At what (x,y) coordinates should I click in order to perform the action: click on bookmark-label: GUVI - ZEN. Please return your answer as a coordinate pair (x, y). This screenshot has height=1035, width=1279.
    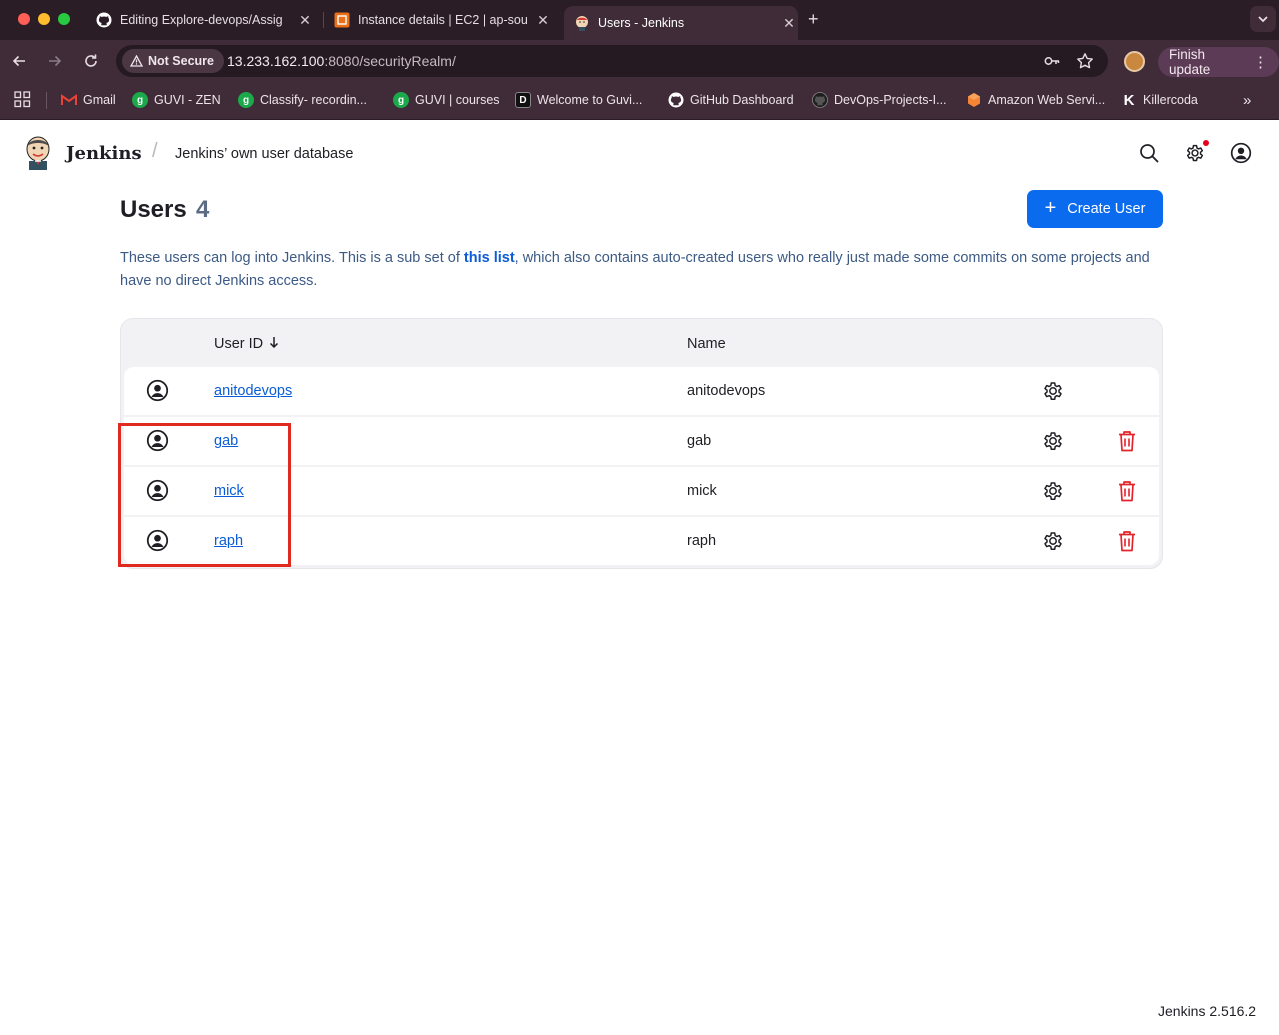
    Looking at the image, I should click on (187, 100).